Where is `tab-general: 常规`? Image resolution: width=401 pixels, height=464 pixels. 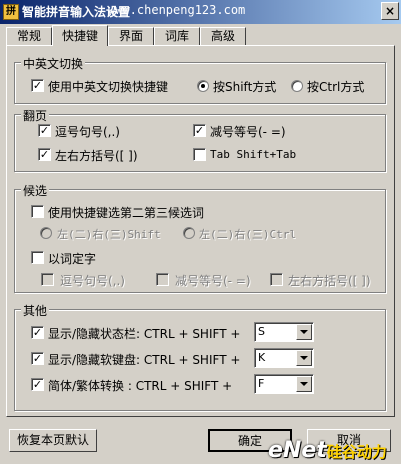 tab-general: 常规 is located at coordinates (29, 36).